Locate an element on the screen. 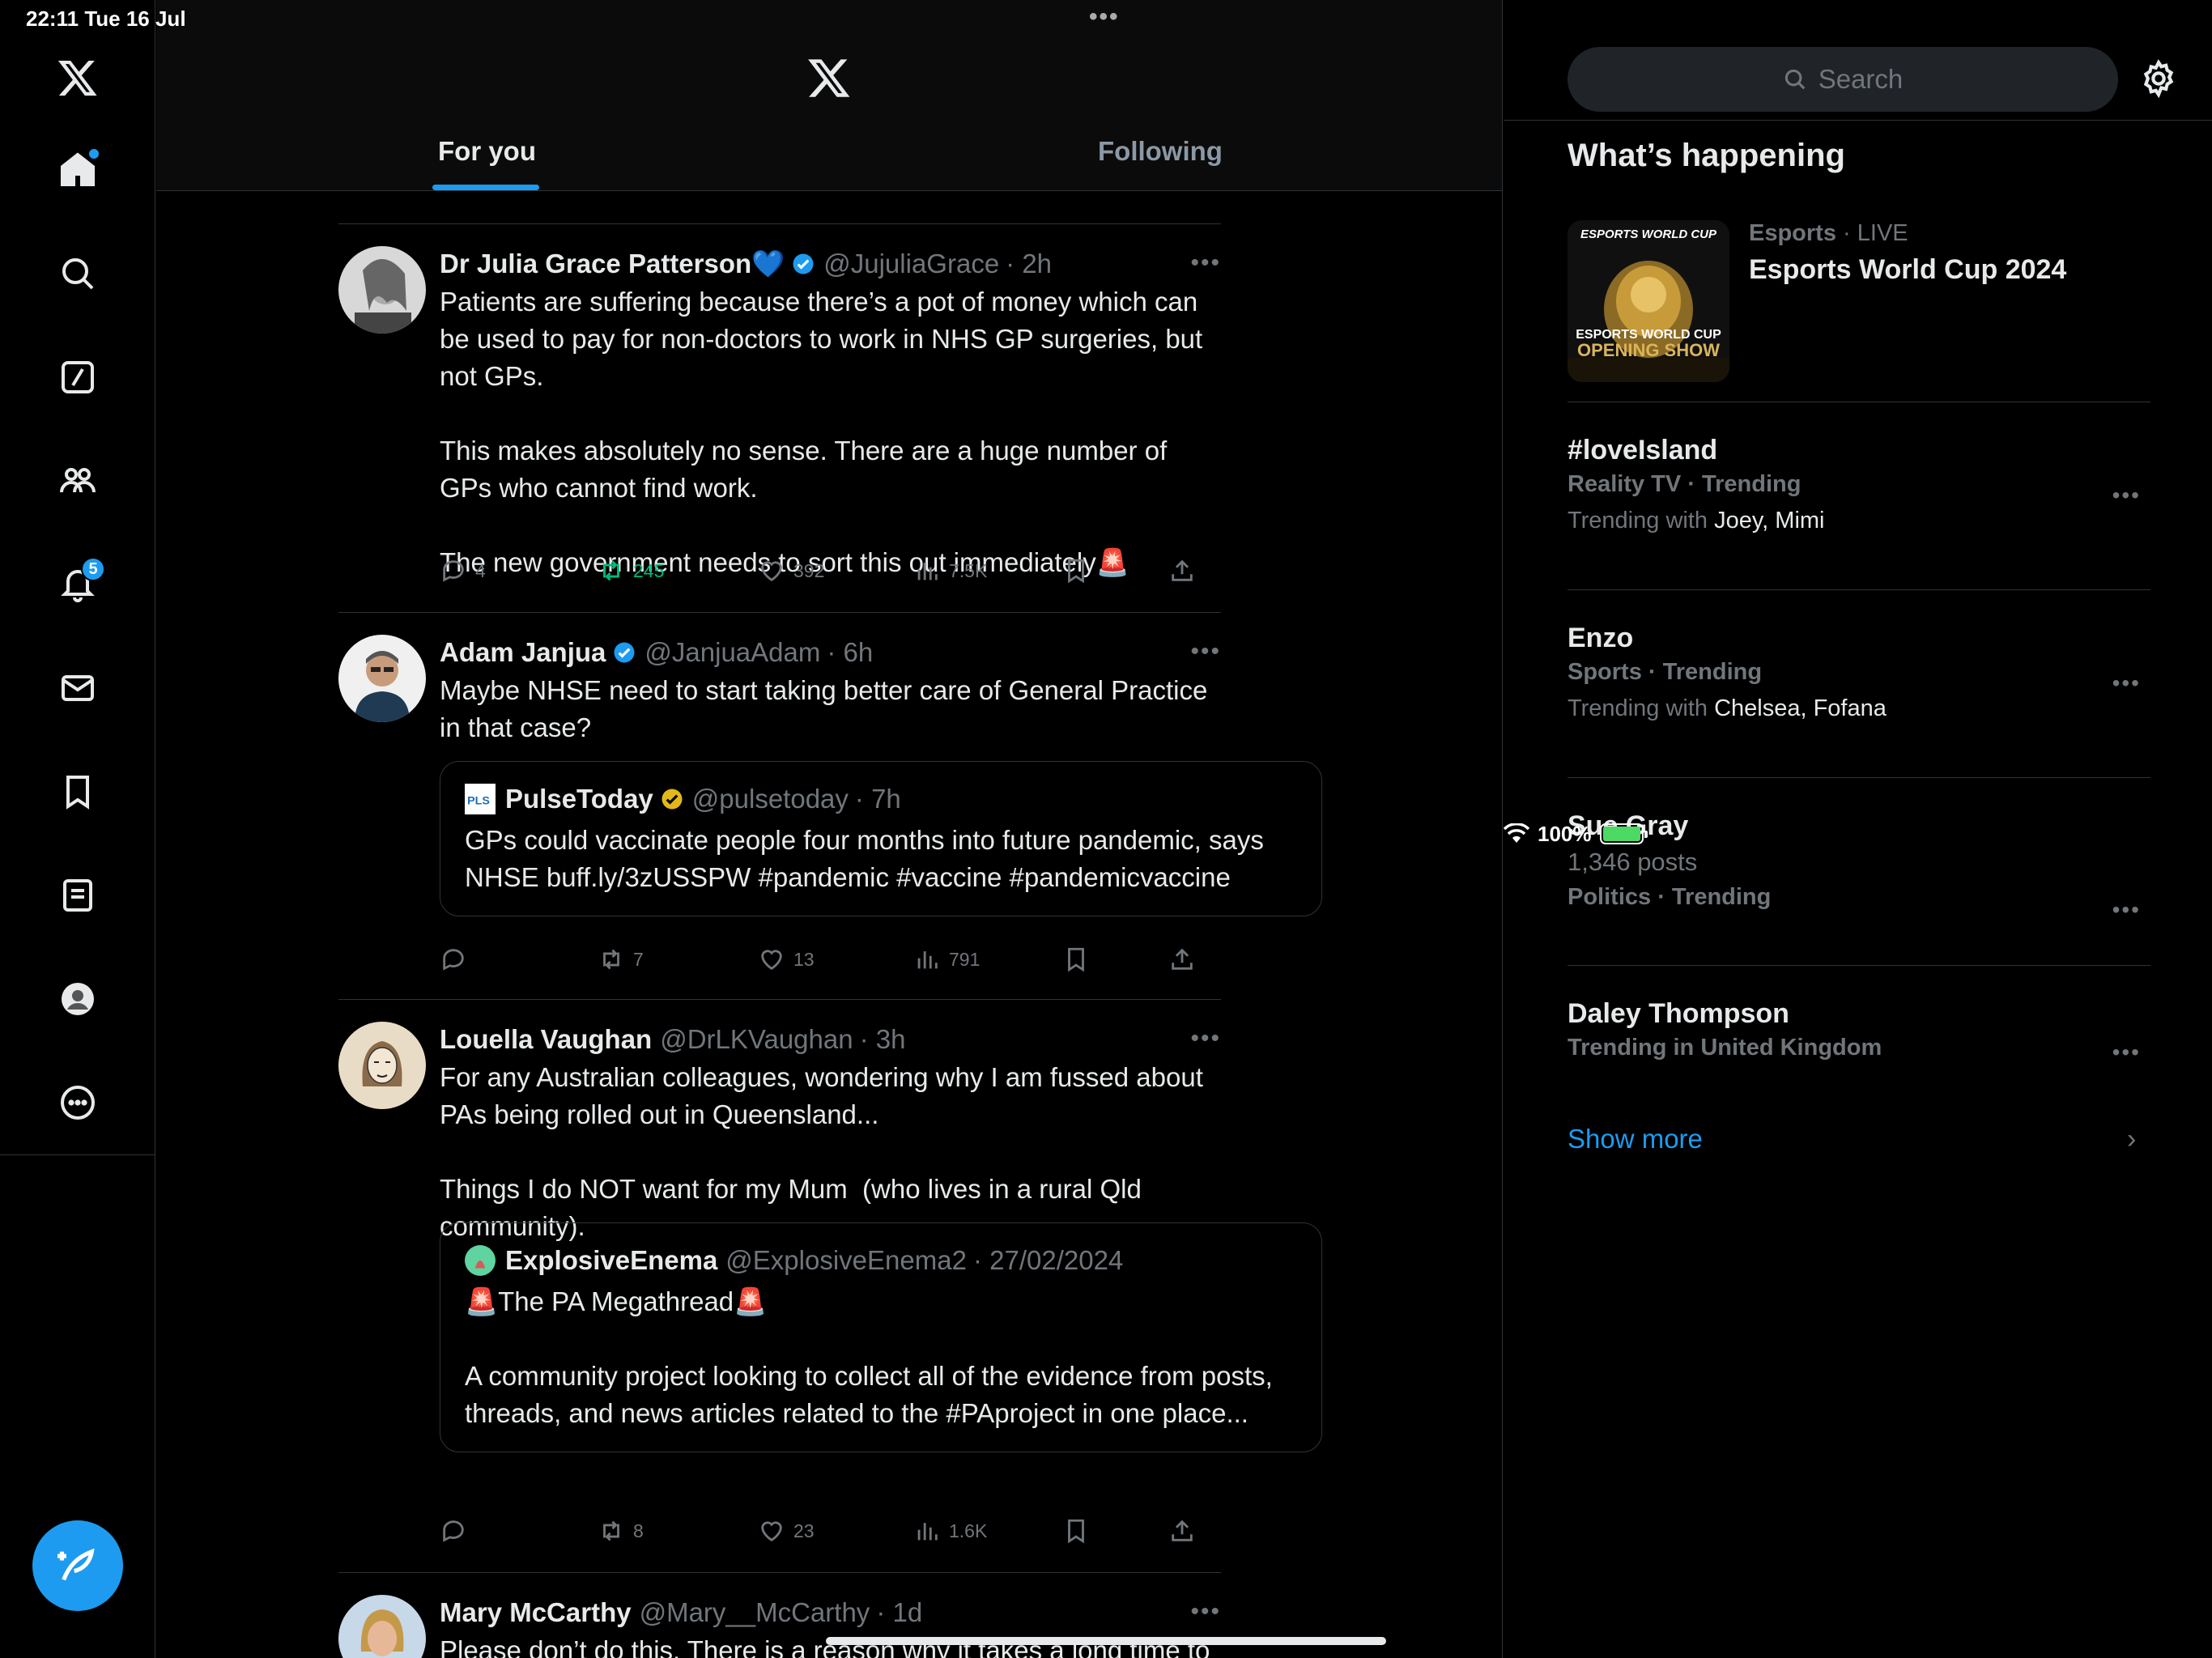 This screenshot has height=1658, width=2212. like-button: 392 is located at coordinates (791, 571).